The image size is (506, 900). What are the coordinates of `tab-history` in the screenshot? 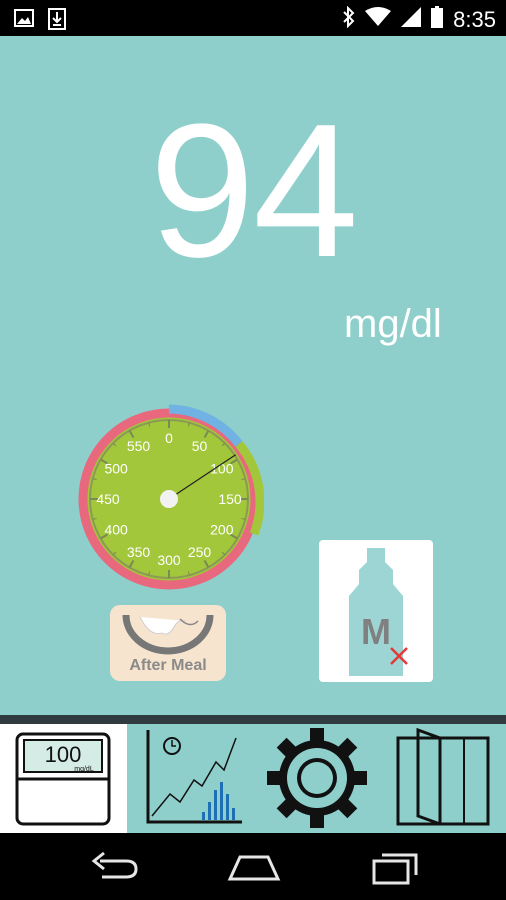 It's located at (195, 778).